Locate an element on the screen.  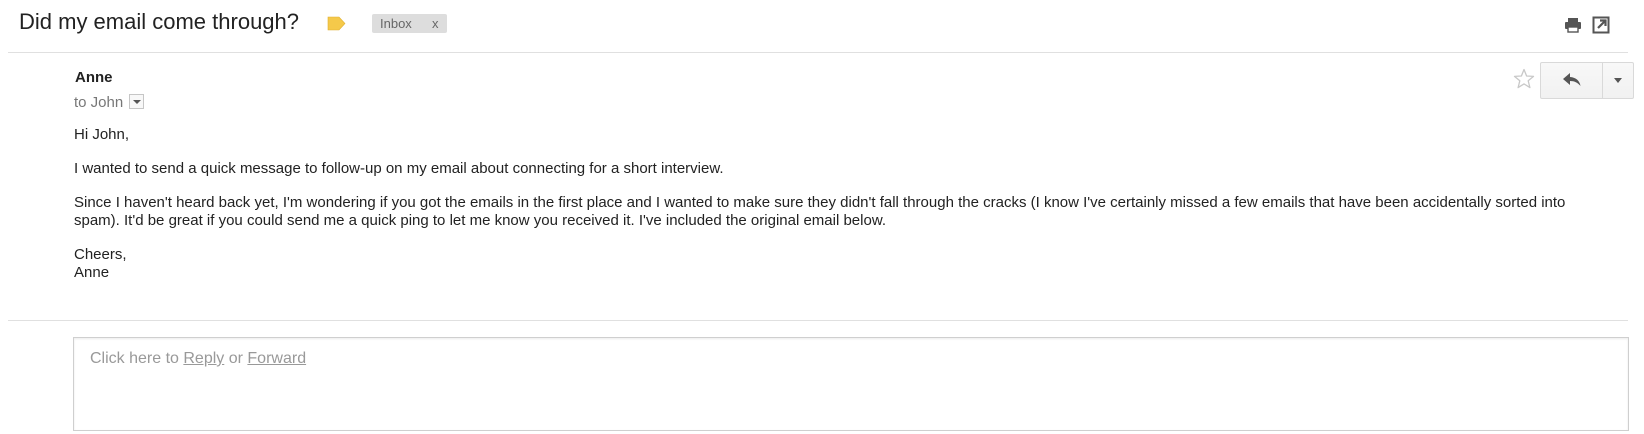
recipient-text: to John is located at coordinates (99, 102).